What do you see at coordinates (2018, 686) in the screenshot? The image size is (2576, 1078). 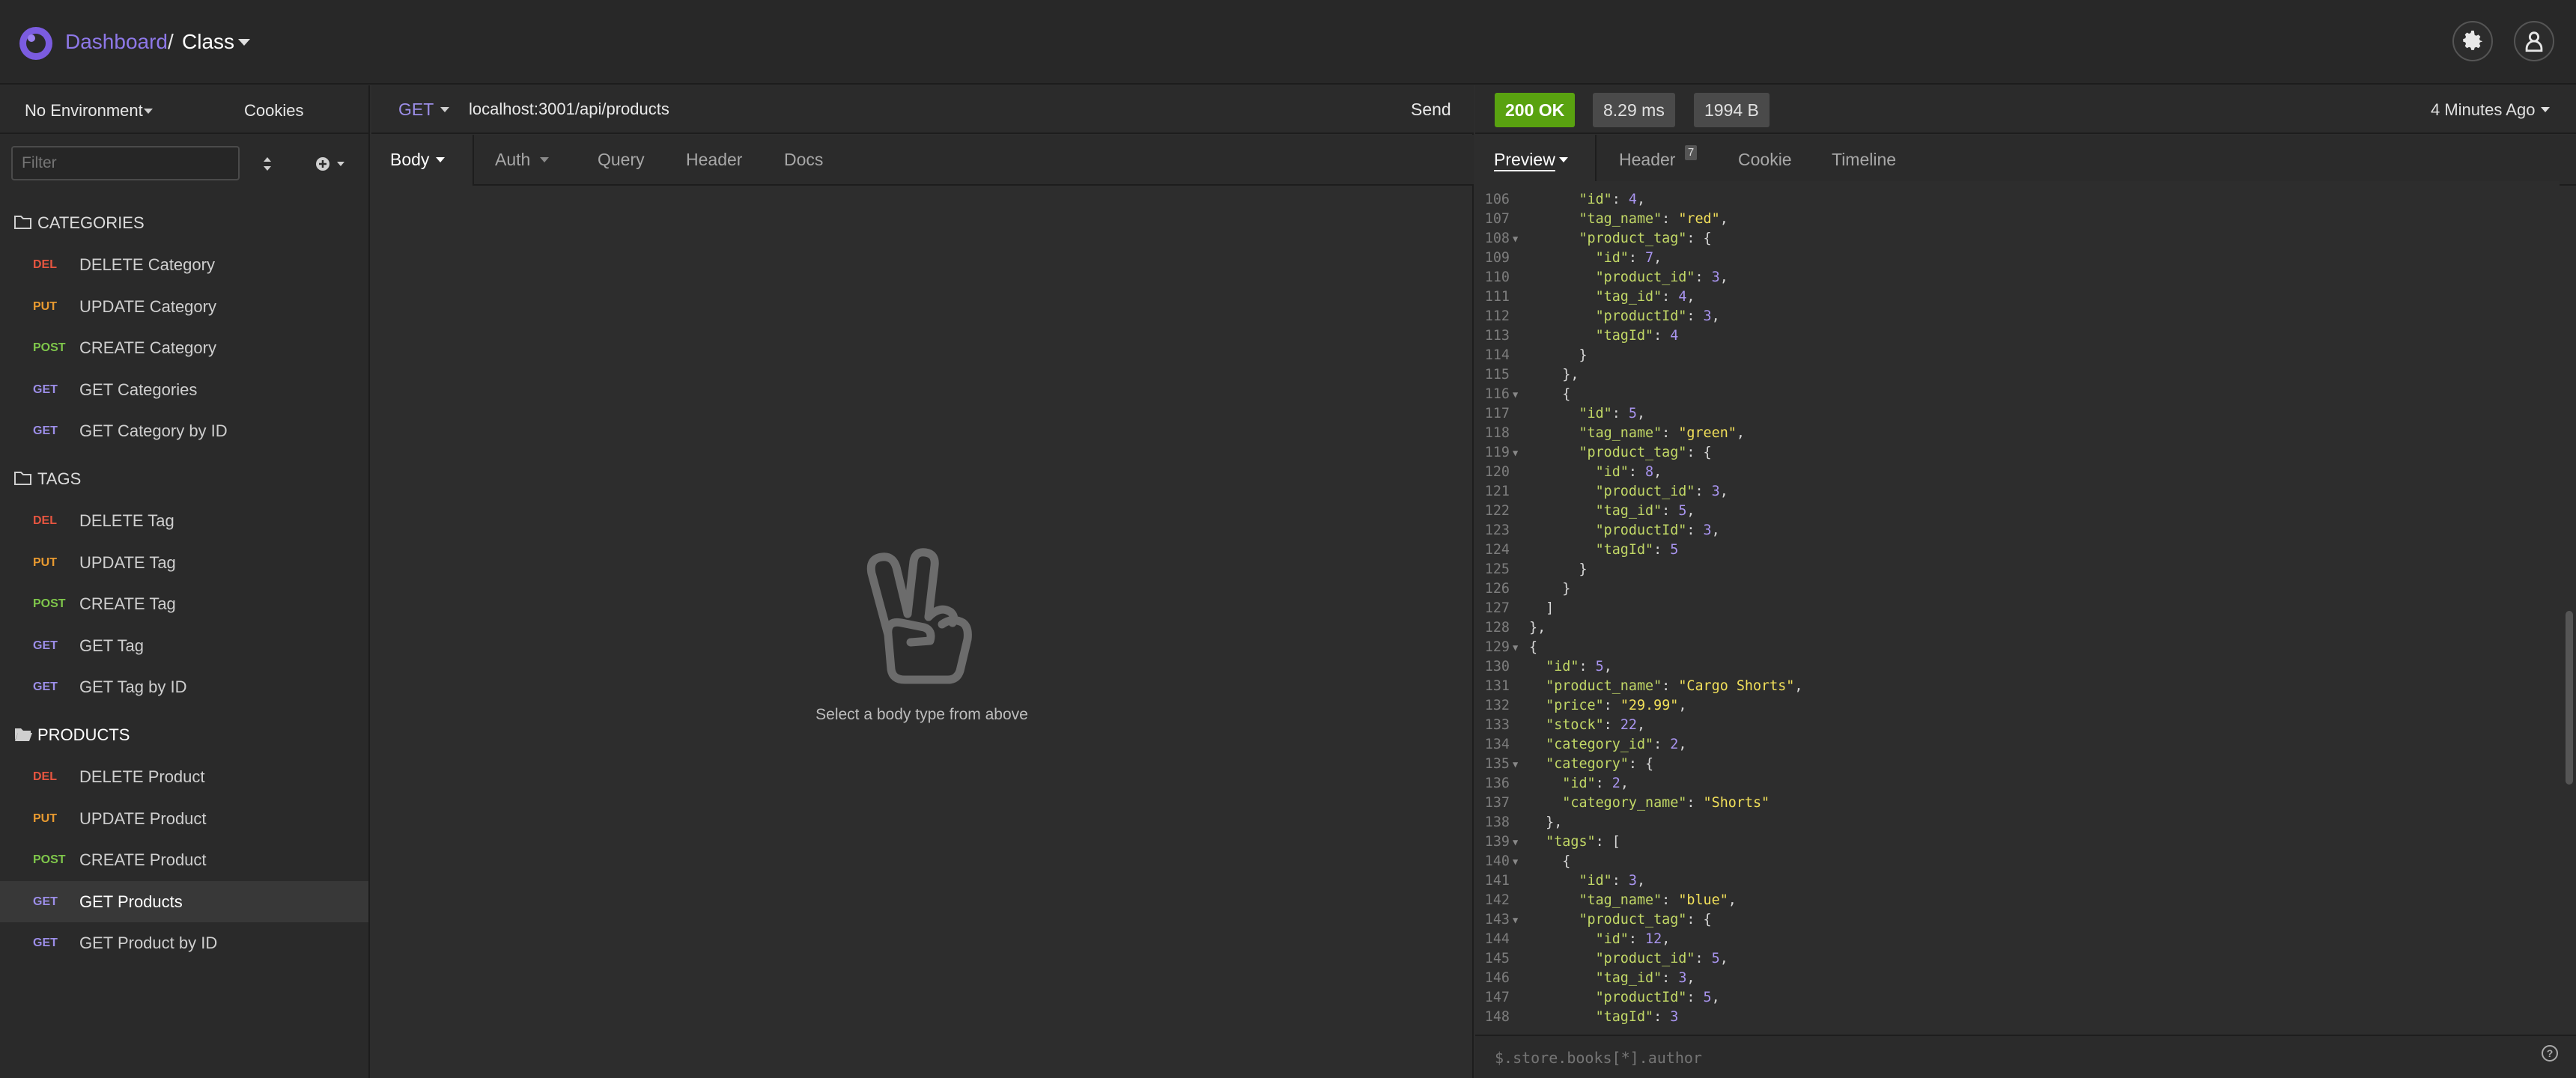 I see `code-line: 131 "product_name": "Cargo Shorts",` at bounding box center [2018, 686].